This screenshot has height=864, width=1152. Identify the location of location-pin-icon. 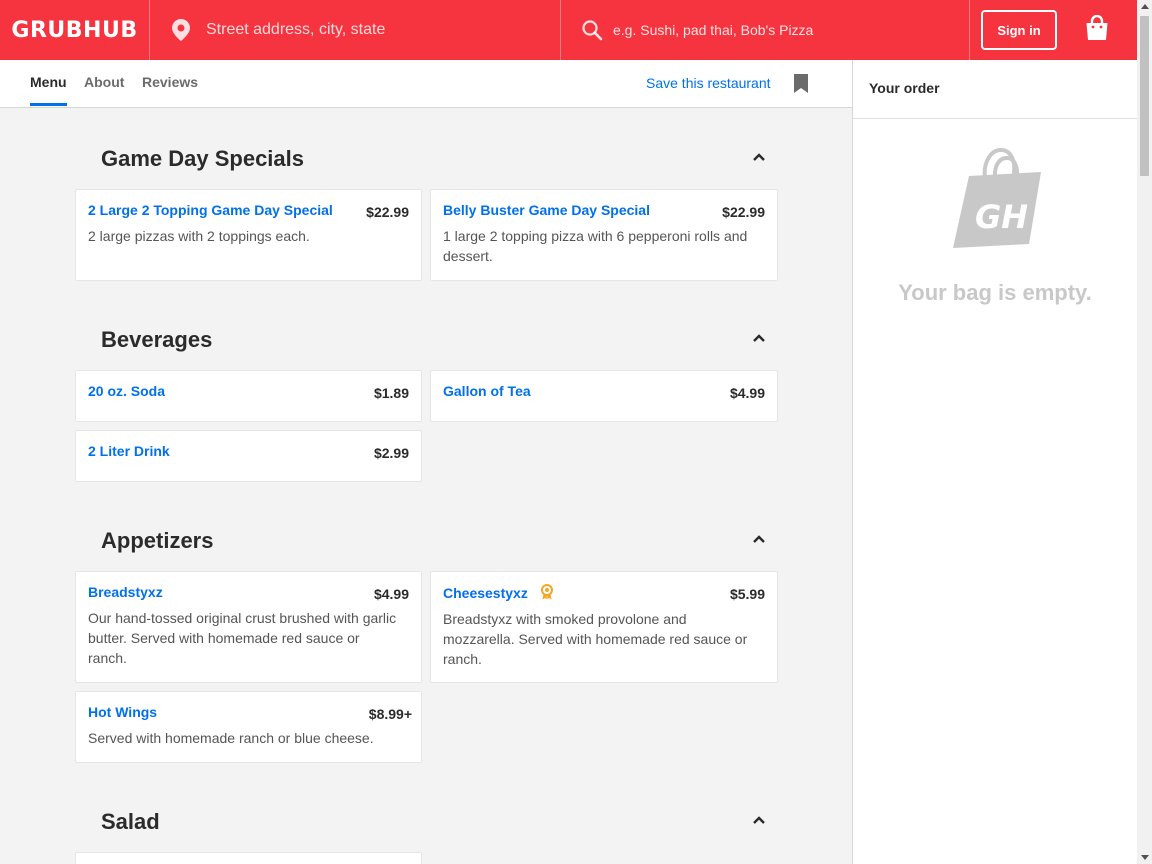
(181, 30).